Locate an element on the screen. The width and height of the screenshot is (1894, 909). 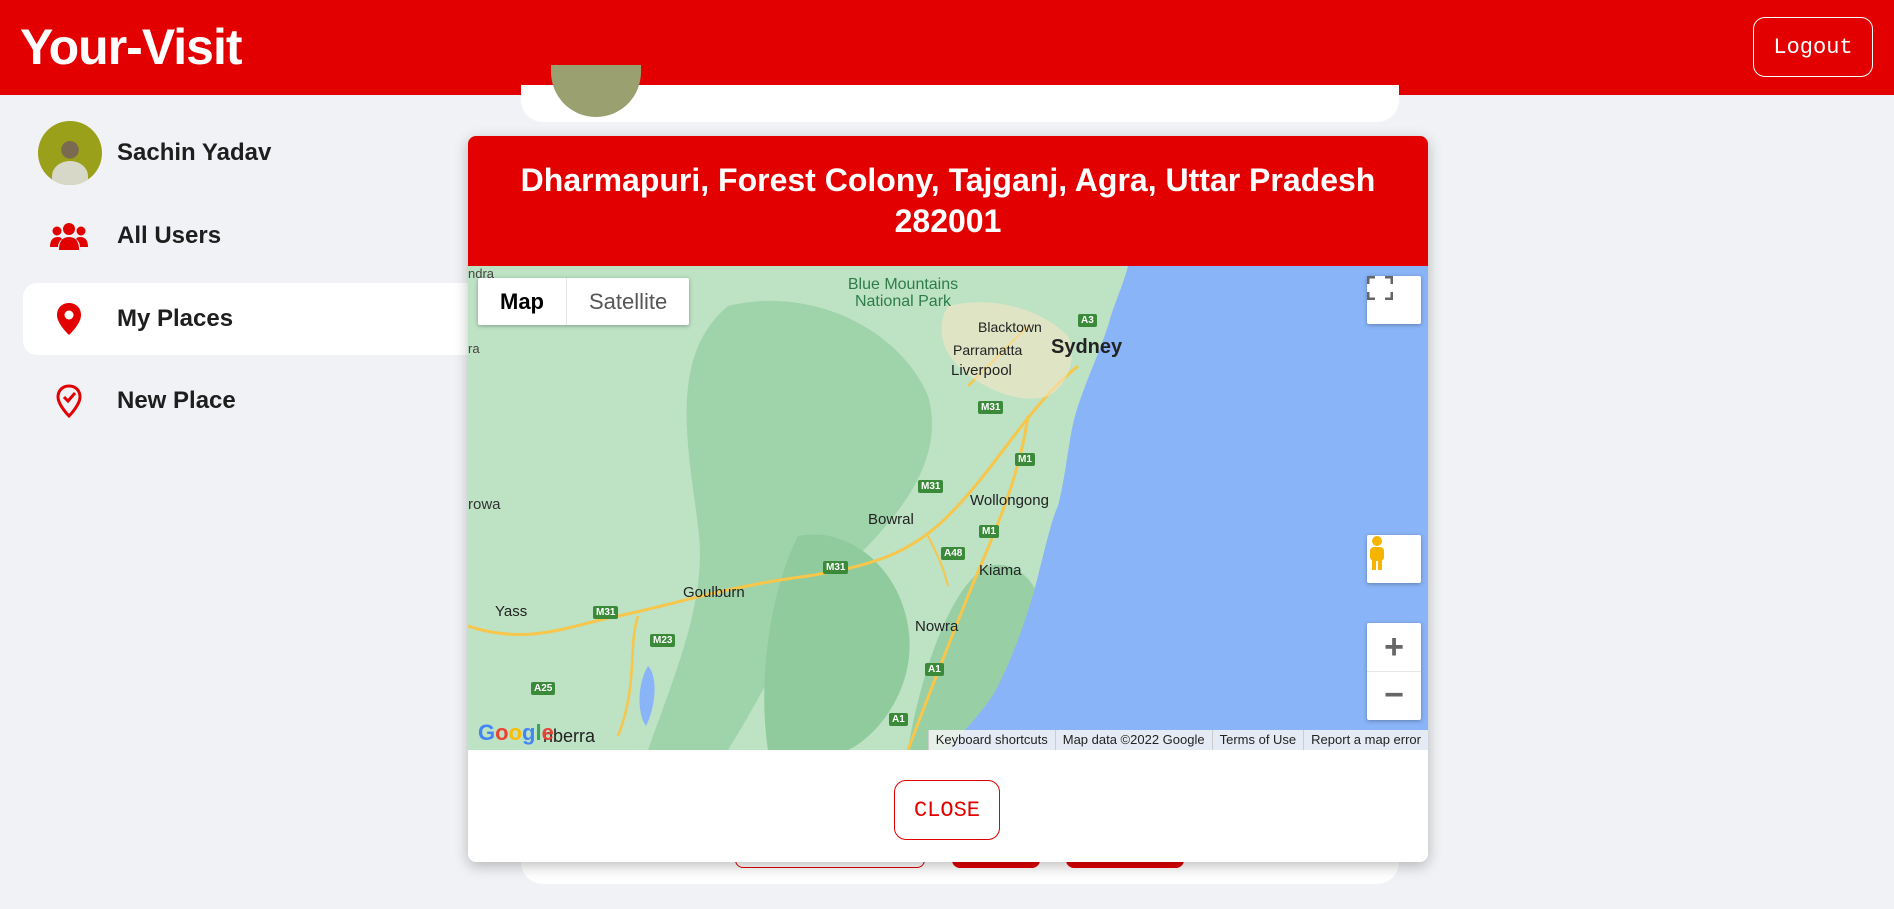
modal-footer: CLOSE is located at coordinates (948, 806).